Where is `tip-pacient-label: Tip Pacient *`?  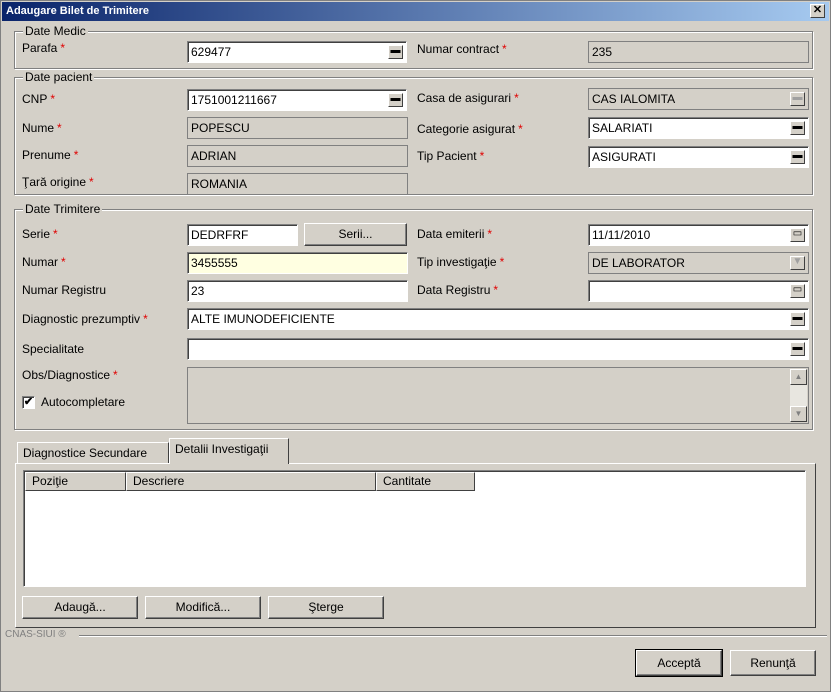
tip-pacient-label: Tip Pacient * is located at coordinates (451, 156).